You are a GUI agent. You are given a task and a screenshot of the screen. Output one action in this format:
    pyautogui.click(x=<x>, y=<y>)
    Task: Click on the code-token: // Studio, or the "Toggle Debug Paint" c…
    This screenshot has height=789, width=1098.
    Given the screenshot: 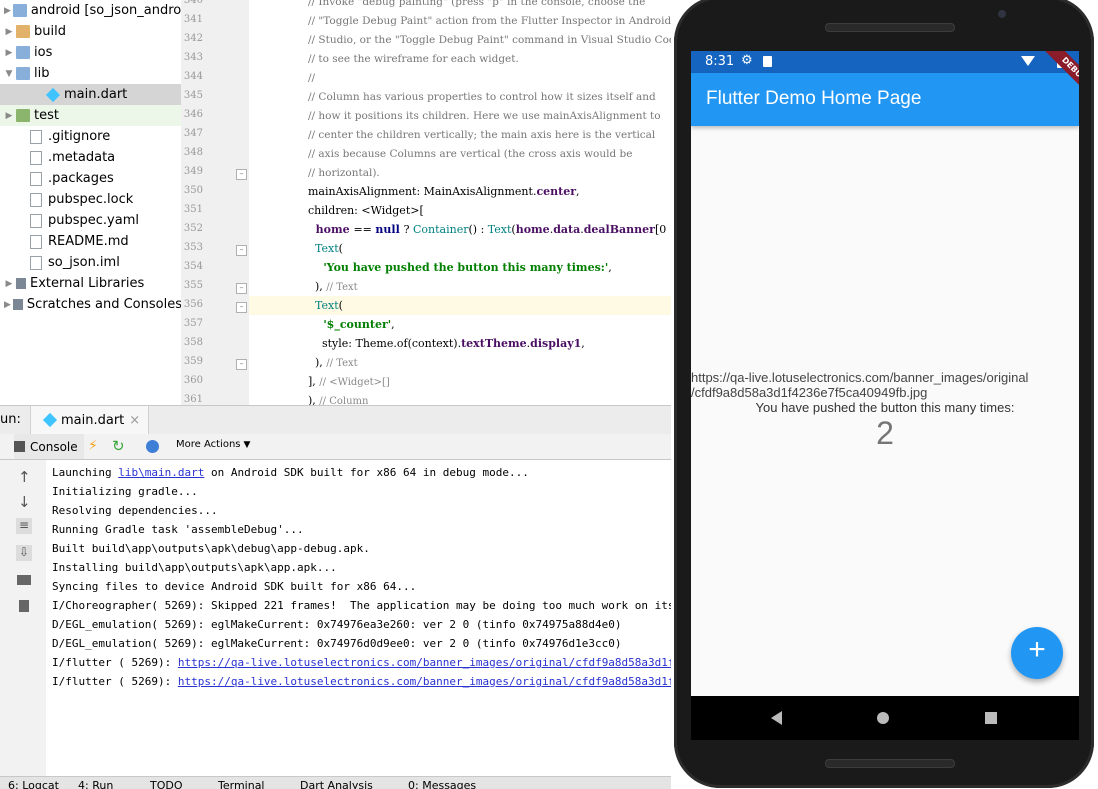 What is the action you would take?
    pyautogui.click(x=489, y=40)
    